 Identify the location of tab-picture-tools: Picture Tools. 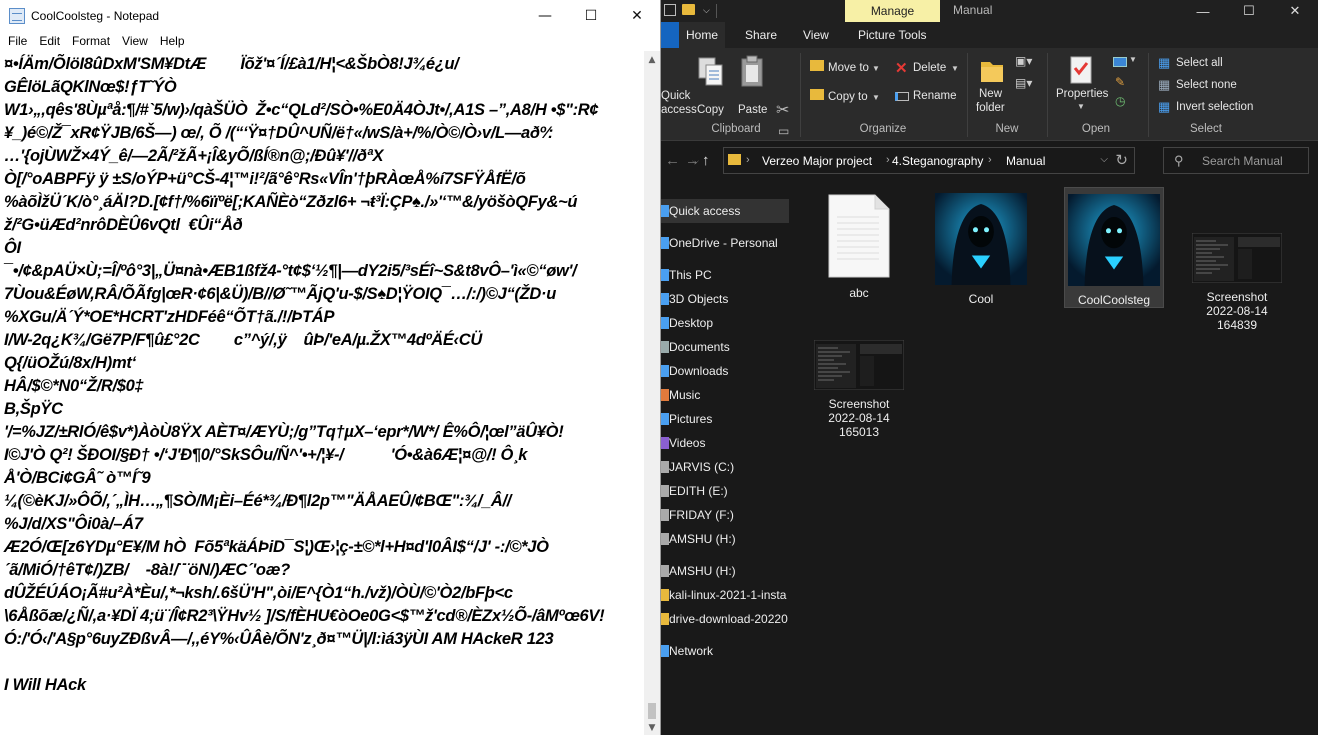
(892, 35).